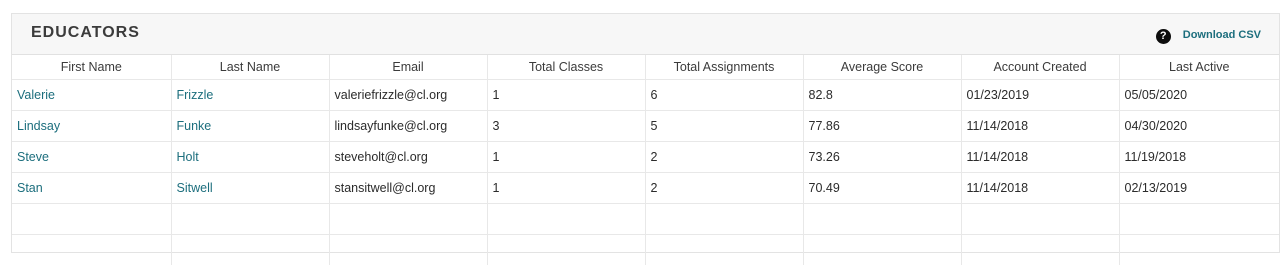 The image size is (1286, 265). I want to click on column-header-last-name: Last Name, so click(250, 67).